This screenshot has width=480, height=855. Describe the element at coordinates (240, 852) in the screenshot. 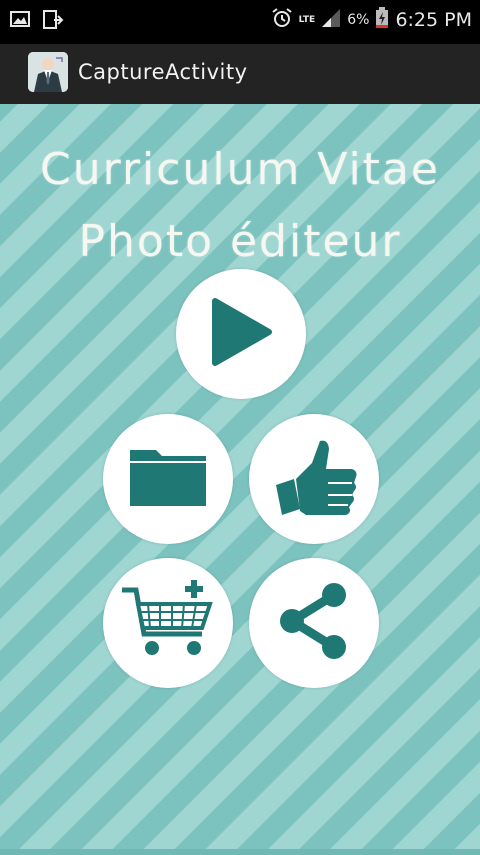

I see `bottom-edge` at that location.